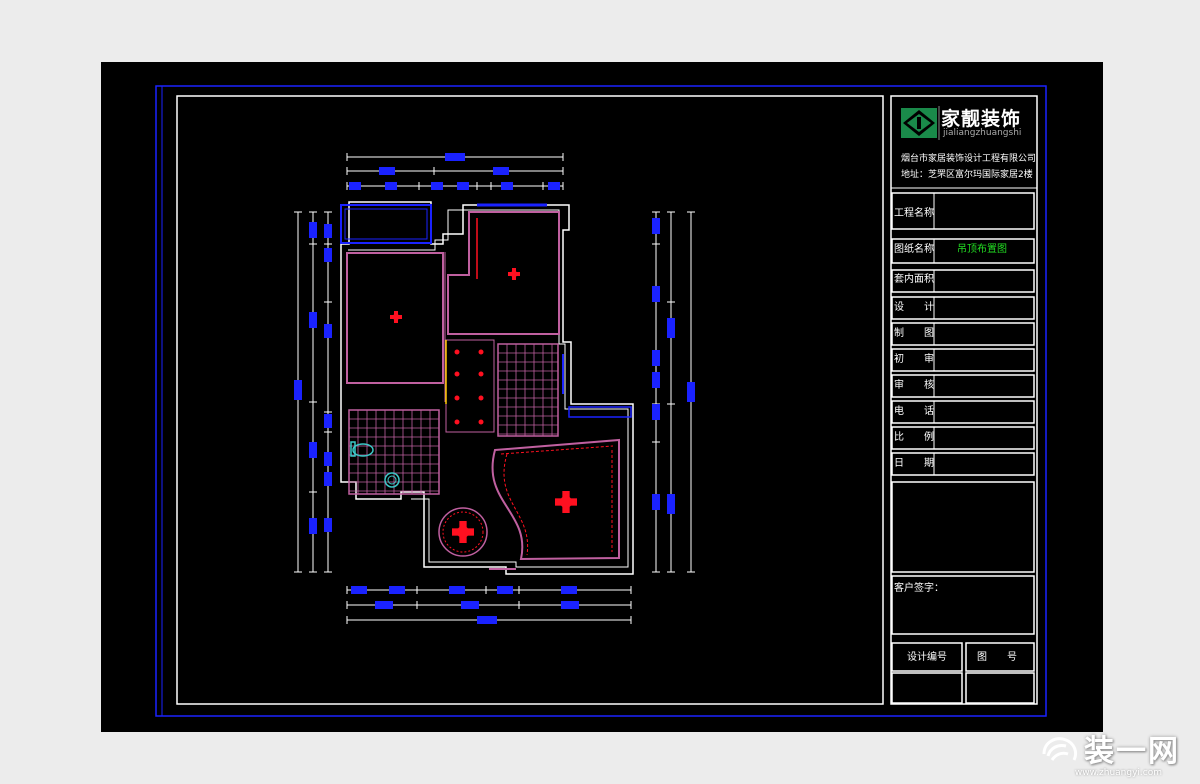 This screenshot has height=784, width=1200. What do you see at coordinates (919, 588) in the screenshot?
I see `label-client-signature: 客户签字：` at bounding box center [919, 588].